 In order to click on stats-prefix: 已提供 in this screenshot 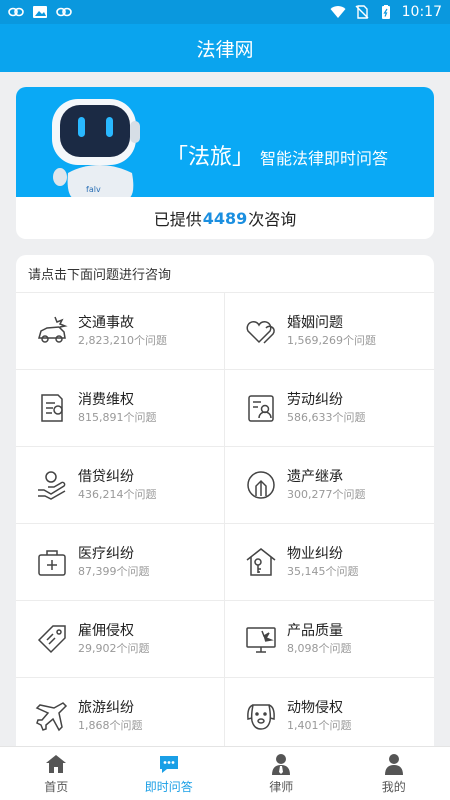, I will do `click(177, 219)`.